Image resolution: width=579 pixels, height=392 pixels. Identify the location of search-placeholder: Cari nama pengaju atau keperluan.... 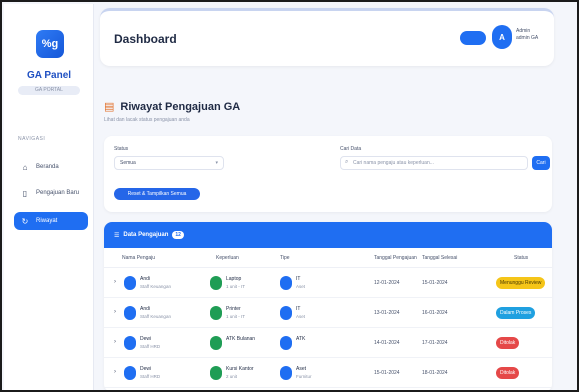
(393, 163).